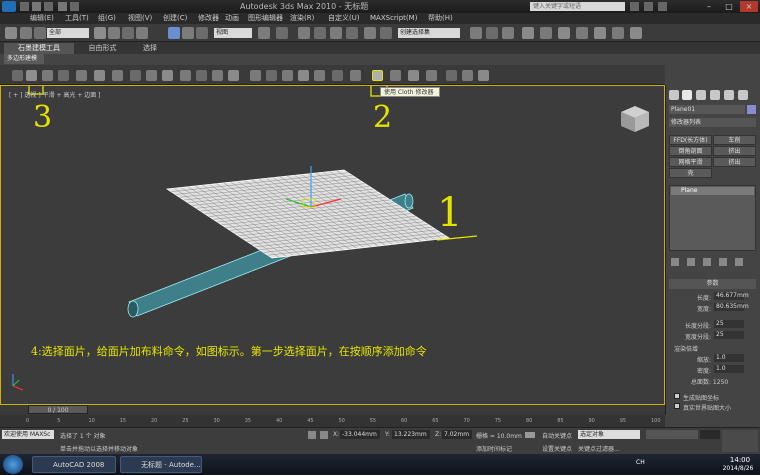 The height and width of the screenshot is (475, 760). I want to click on mod-icon-s, so click(319, 75).